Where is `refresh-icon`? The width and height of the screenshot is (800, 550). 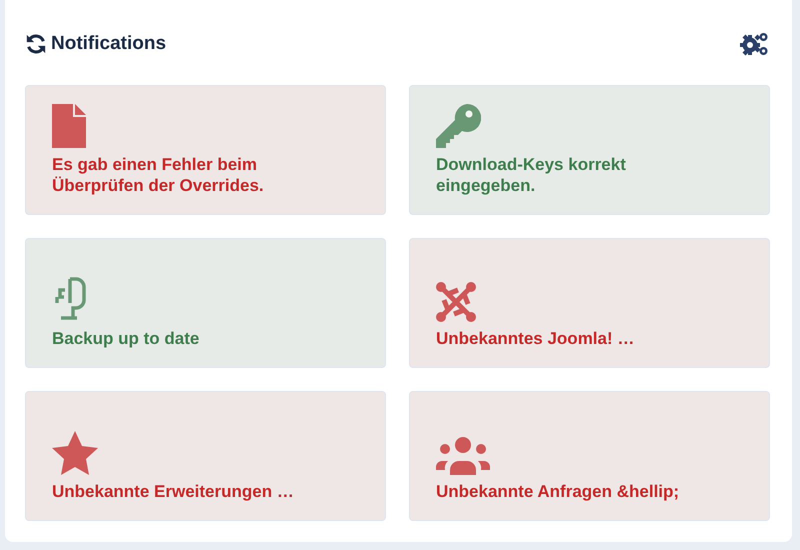
refresh-icon is located at coordinates (36, 44).